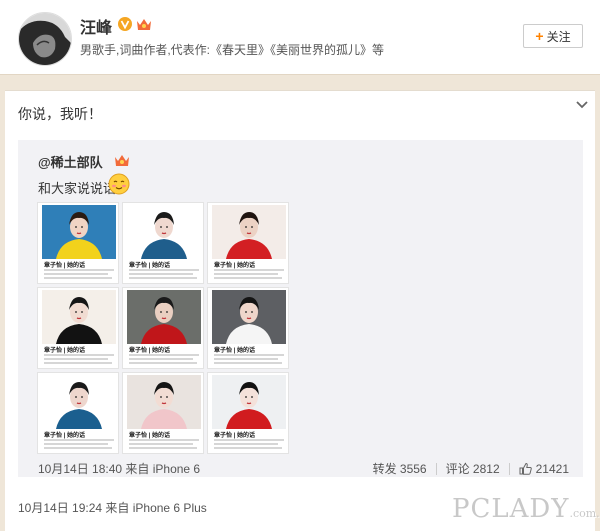  Describe the element at coordinates (125, 24) in the screenshot. I see `verified-icon` at that location.